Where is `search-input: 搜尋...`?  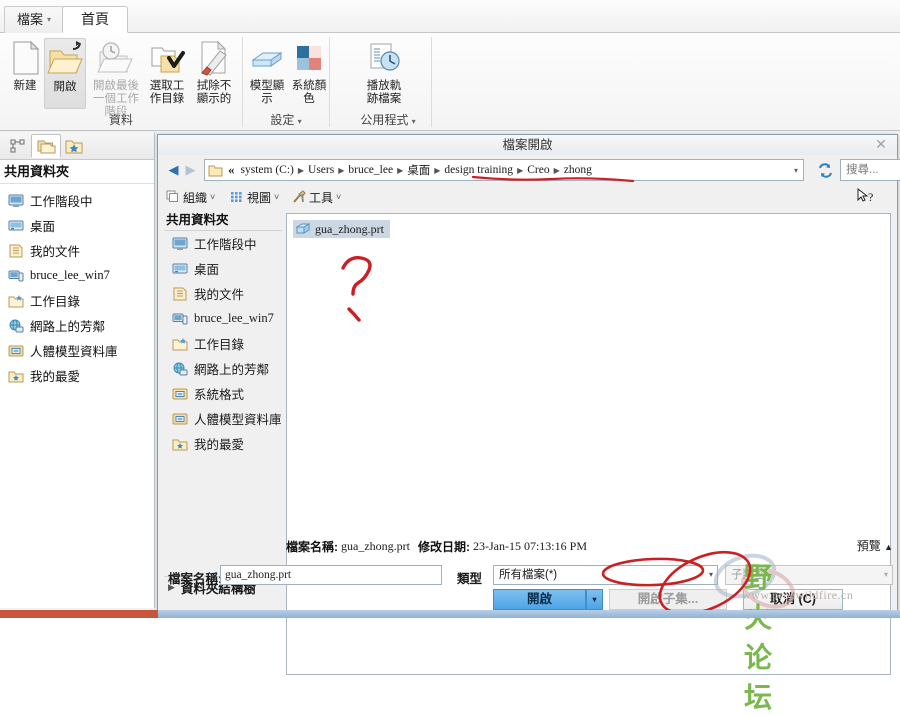
search-input: 搜尋... is located at coordinates (870, 170).